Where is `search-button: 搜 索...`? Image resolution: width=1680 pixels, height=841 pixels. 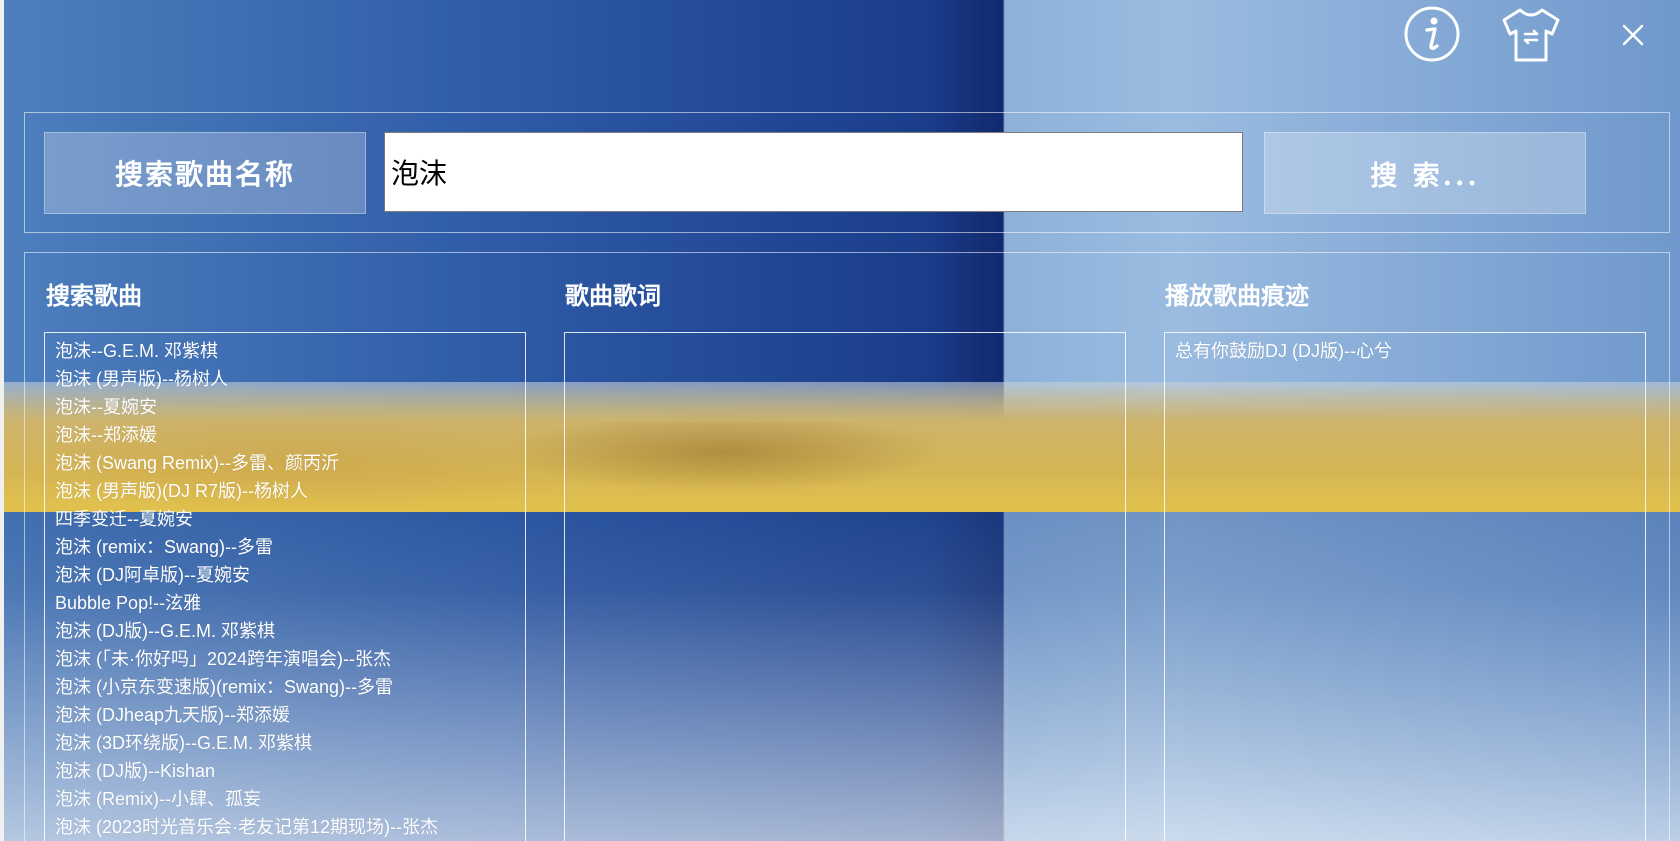 search-button: 搜 索... is located at coordinates (1425, 173).